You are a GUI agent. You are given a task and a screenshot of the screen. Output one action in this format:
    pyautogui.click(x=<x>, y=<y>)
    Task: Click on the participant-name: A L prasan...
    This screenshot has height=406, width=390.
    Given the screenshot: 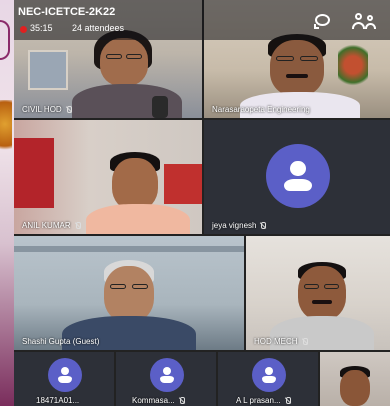 What is the action you would take?
    pyautogui.click(x=258, y=400)
    